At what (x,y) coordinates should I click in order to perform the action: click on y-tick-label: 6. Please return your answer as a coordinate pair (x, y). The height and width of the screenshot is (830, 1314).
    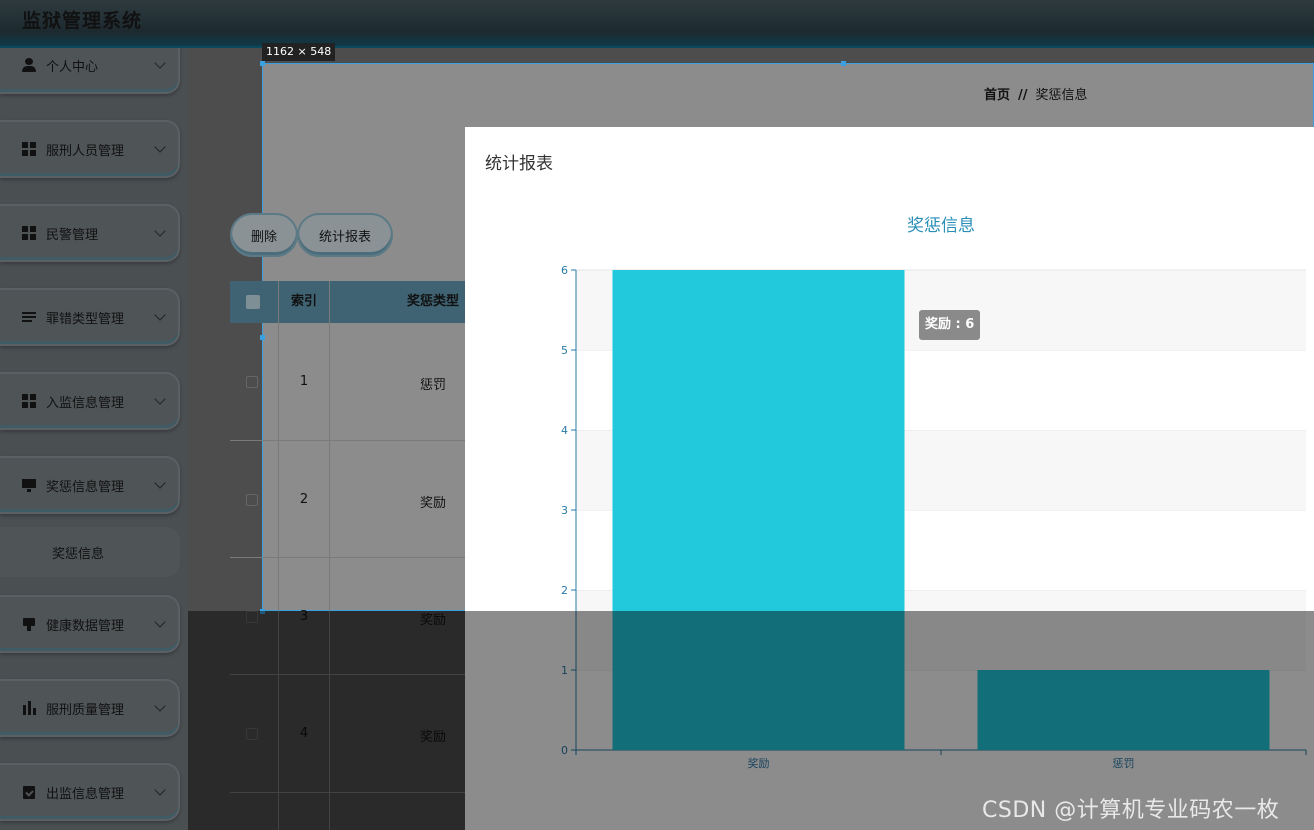
    Looking at the image, I should click on (564, 270).